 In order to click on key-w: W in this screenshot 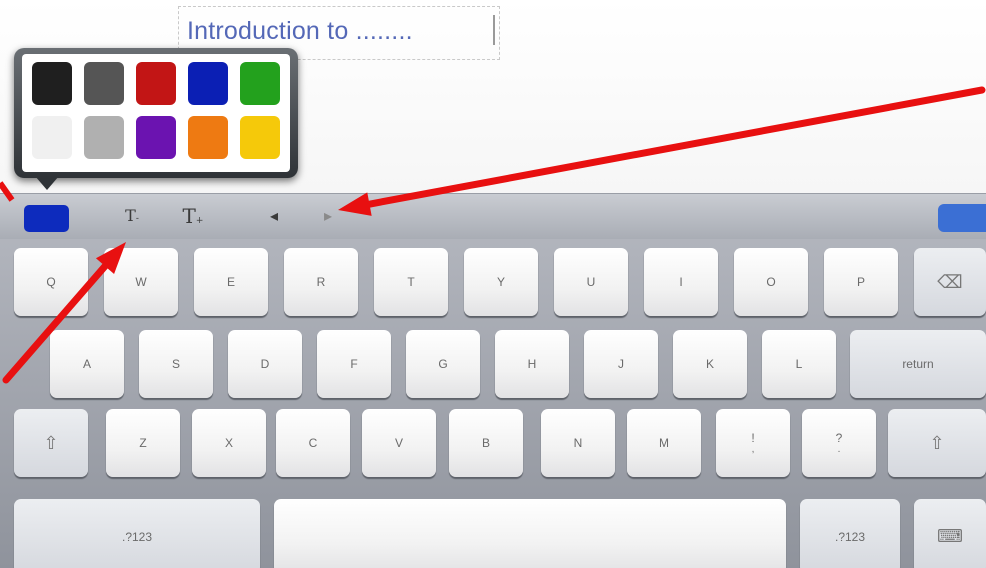, I will do `click(141, 282)`.